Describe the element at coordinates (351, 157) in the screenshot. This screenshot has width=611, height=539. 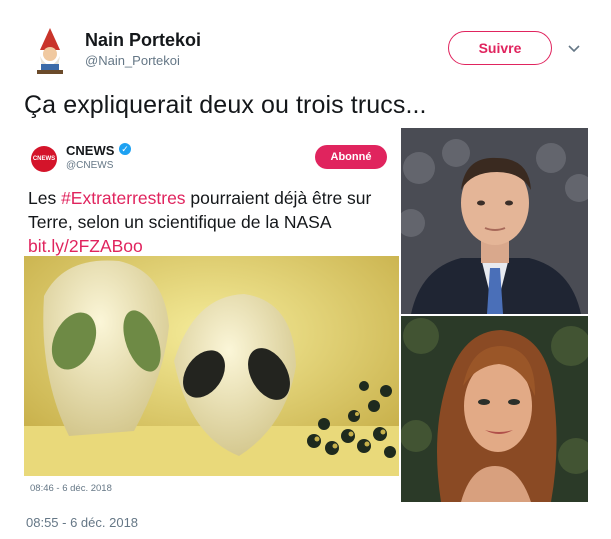
I see `embedded-follow-button: Abonné` at that location.